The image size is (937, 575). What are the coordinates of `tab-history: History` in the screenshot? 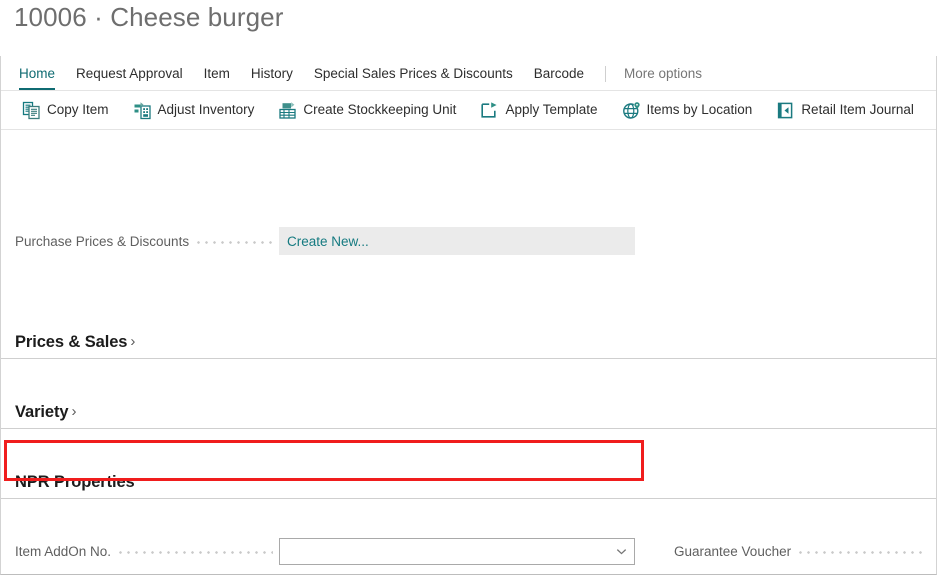 It's located at (272, 78).